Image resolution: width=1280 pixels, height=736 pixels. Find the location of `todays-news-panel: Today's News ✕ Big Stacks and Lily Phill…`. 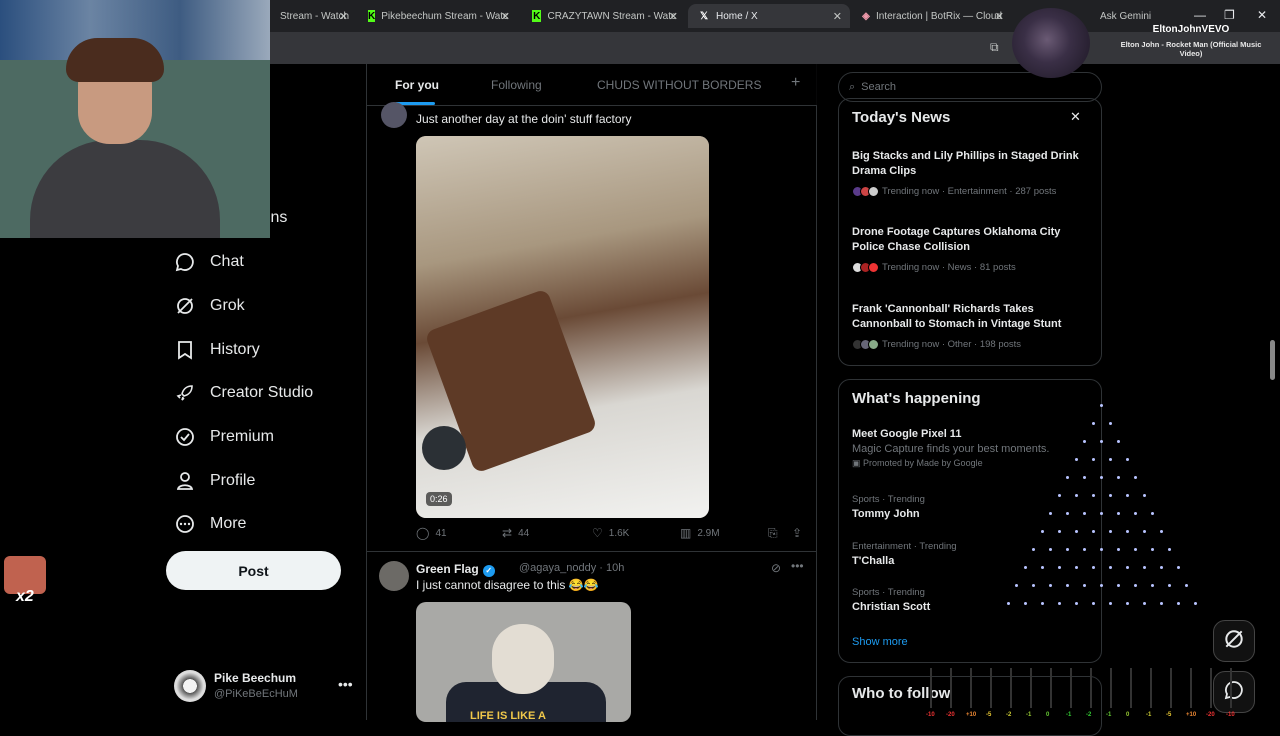

todays-news-panel: Today's News ✕ Big Stacks and Lily Phill… is located at coordinates (970, 232).